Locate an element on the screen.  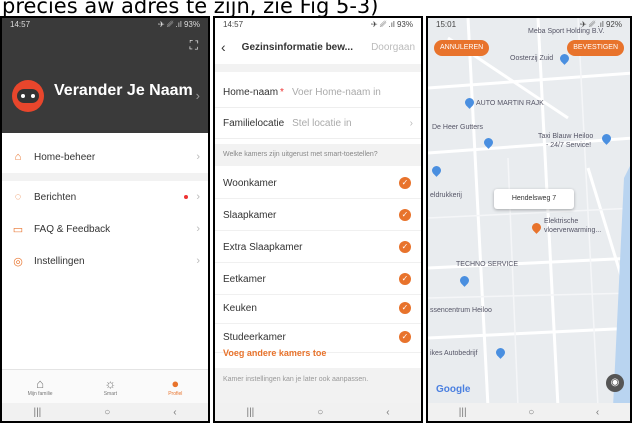
address-callout: Hendelsweg 7 is located at coordinates (534, 199).